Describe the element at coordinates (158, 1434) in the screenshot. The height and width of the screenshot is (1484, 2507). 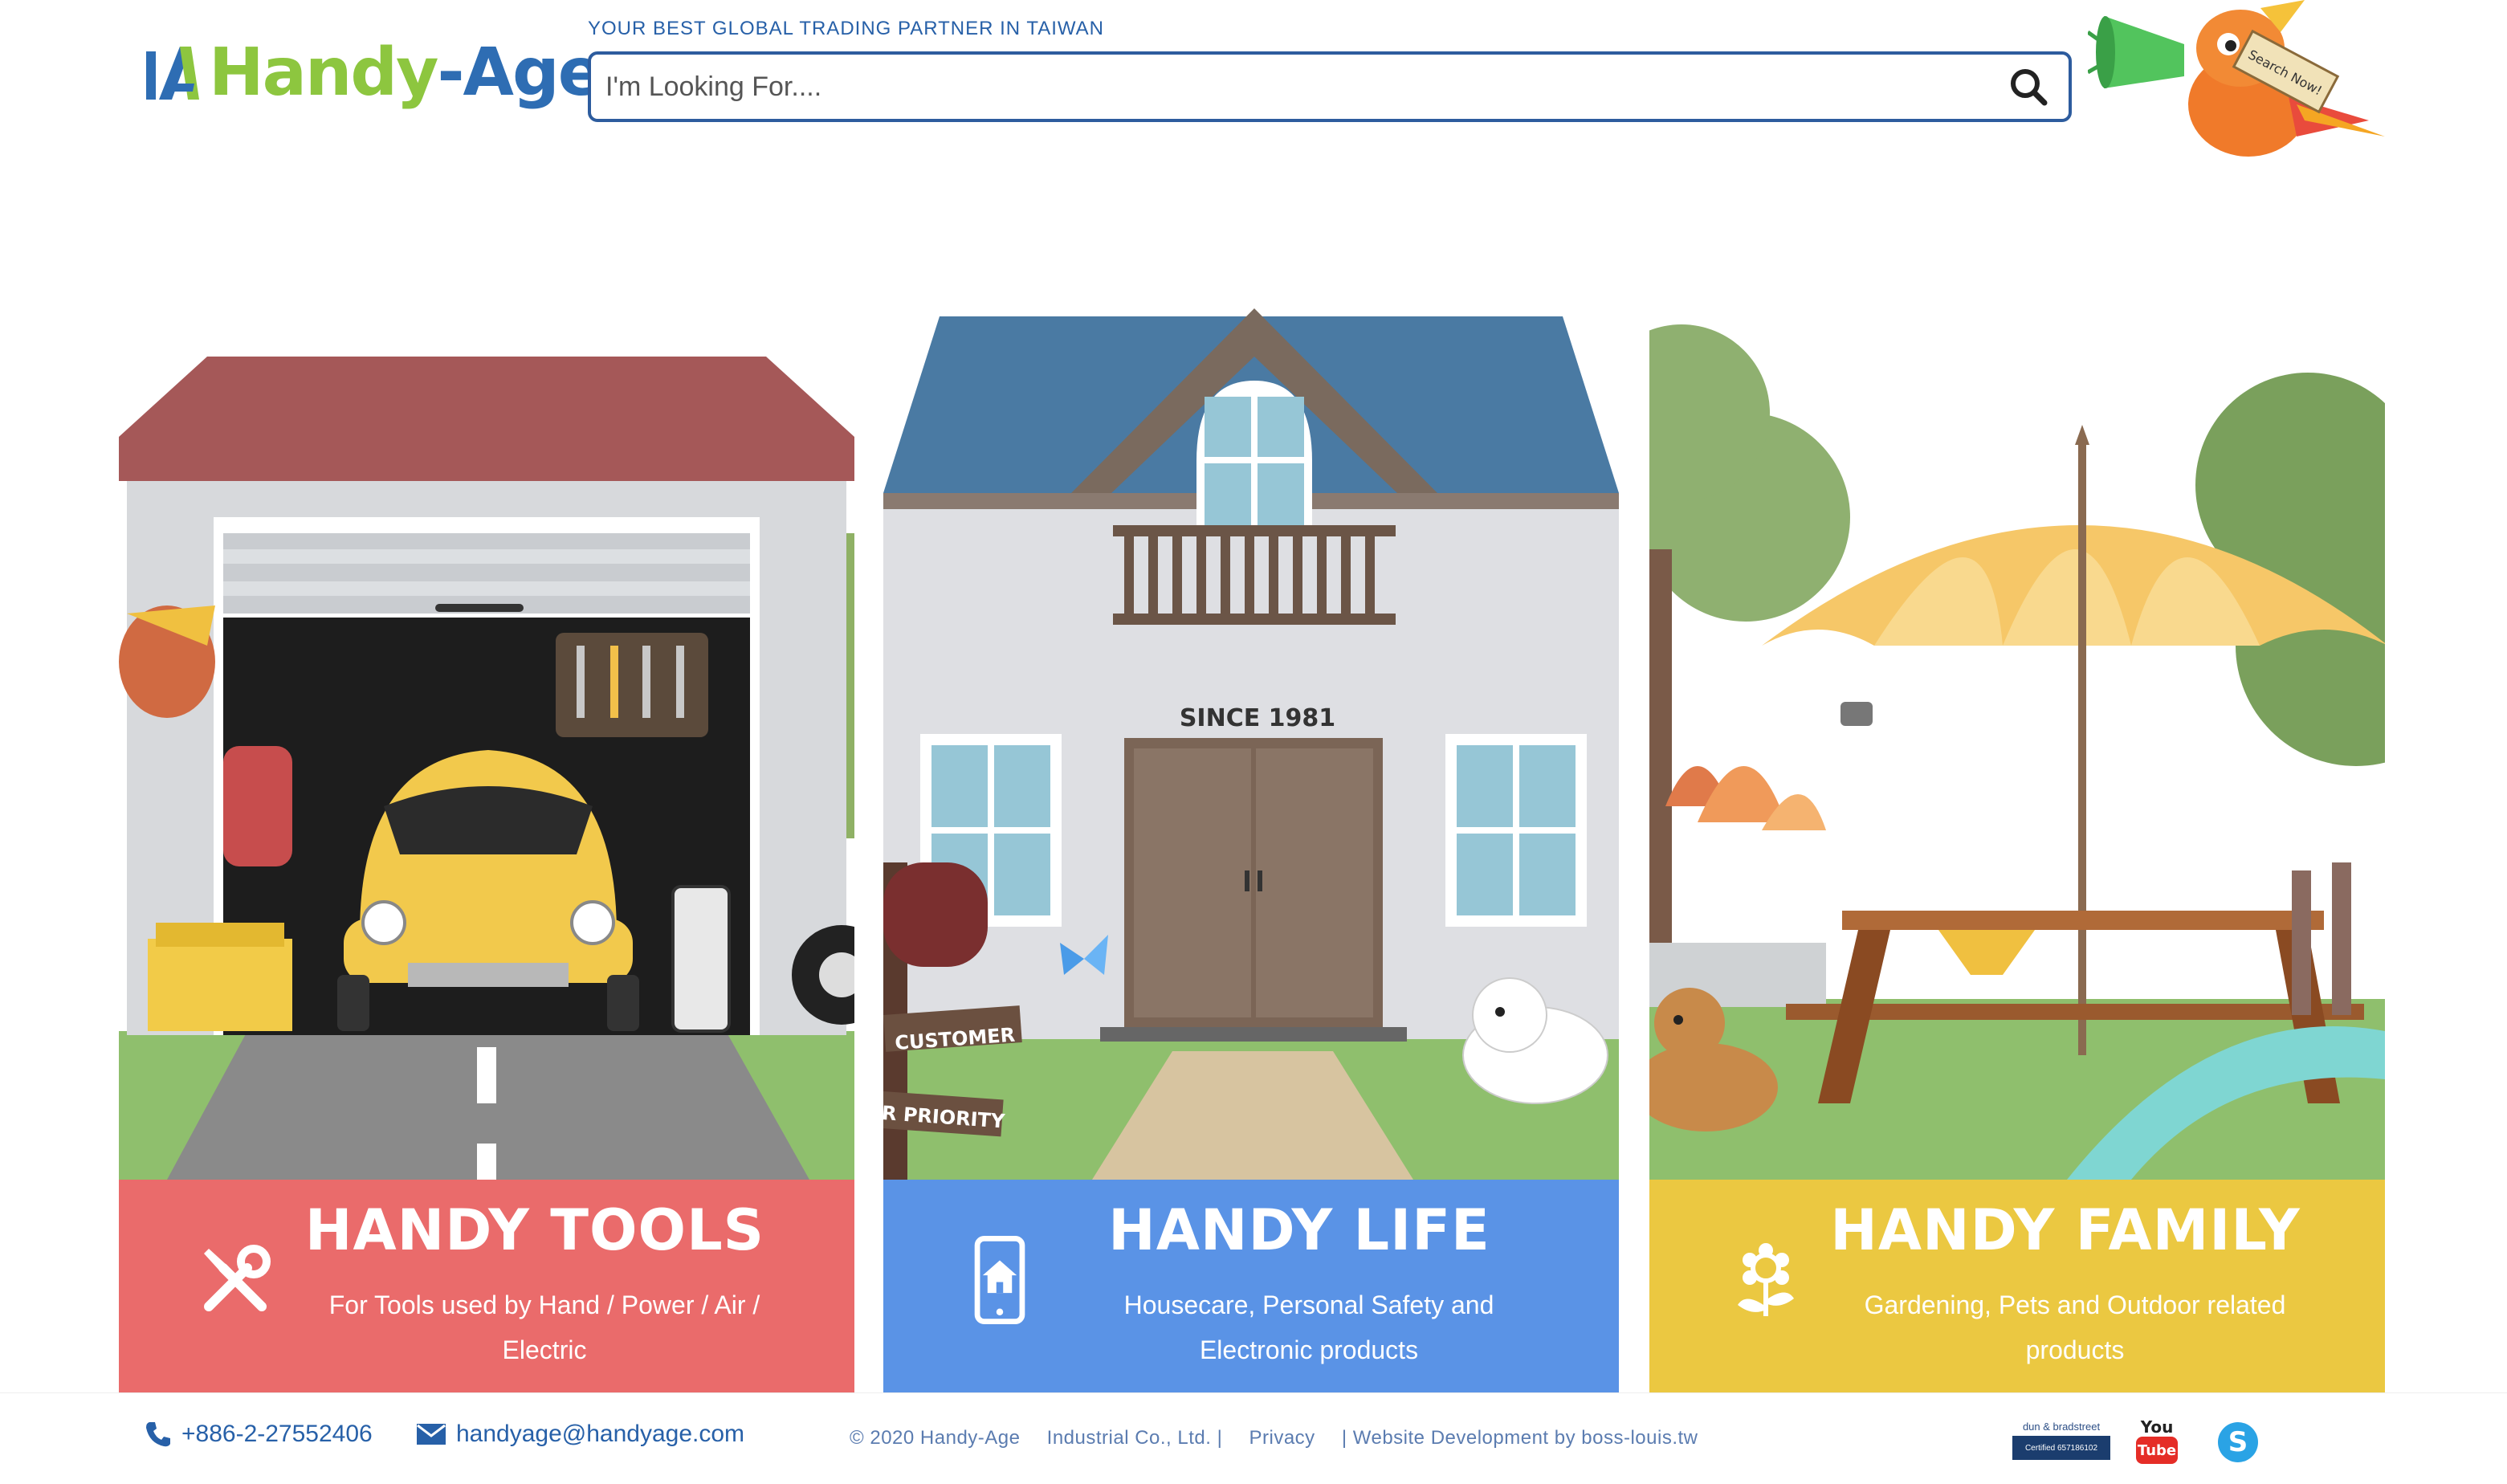
I see `phone-icon` at that location.